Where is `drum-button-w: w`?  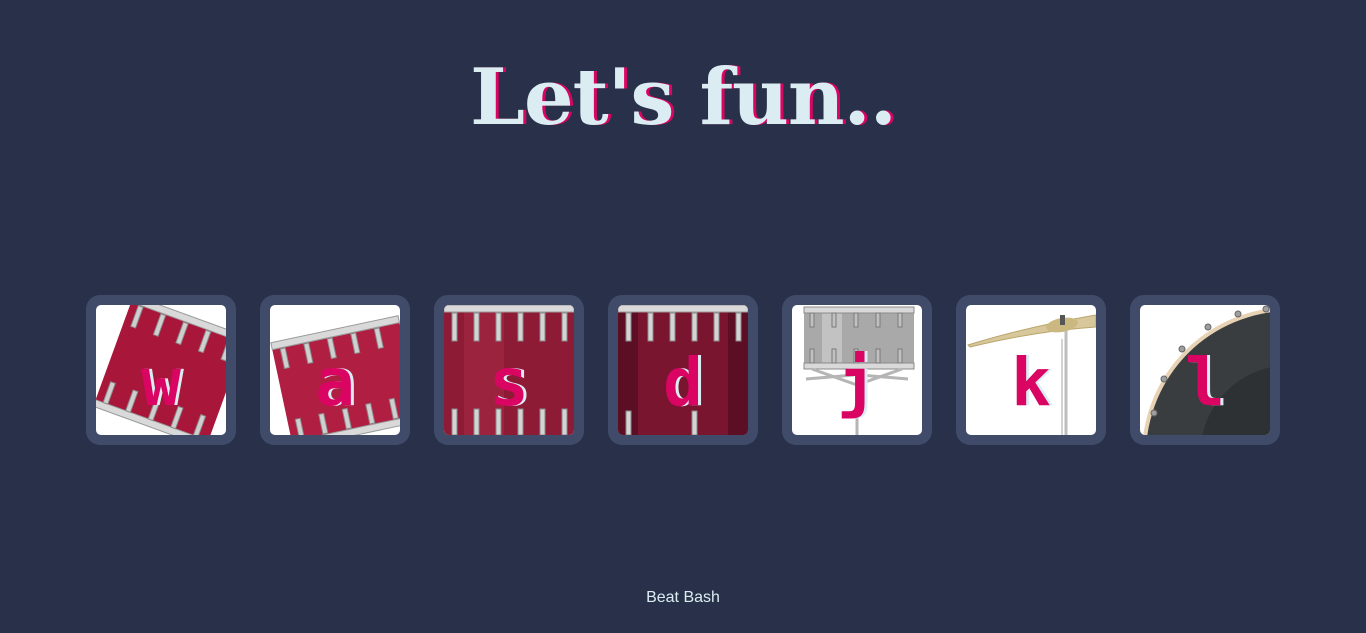
drum-button-w: w is located at coordinates (161, 370).